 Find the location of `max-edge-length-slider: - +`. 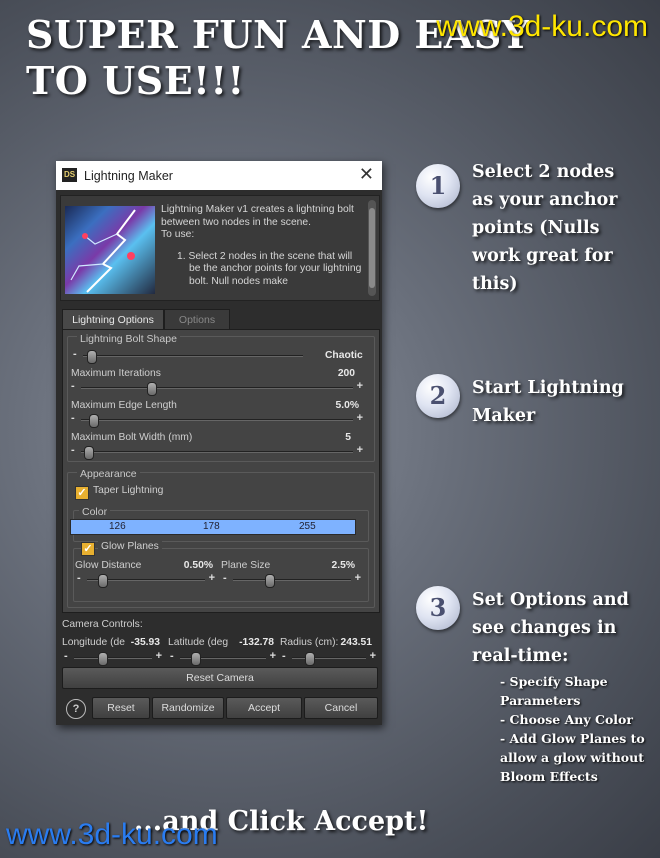

max-edge-length-slider: - + is located at coordinates (217, 420).